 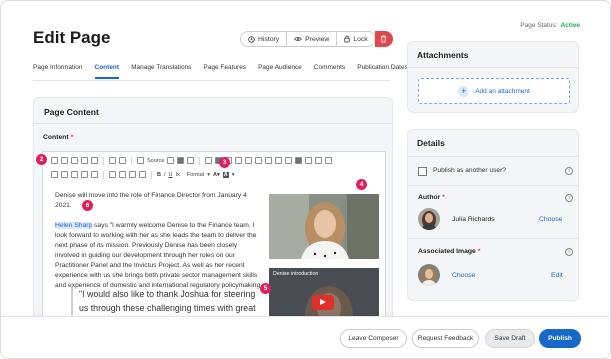 What do you see at coordinates (289, 160) in the screenshot?
I see `special-char-icon` at bounding box center [289, 160].